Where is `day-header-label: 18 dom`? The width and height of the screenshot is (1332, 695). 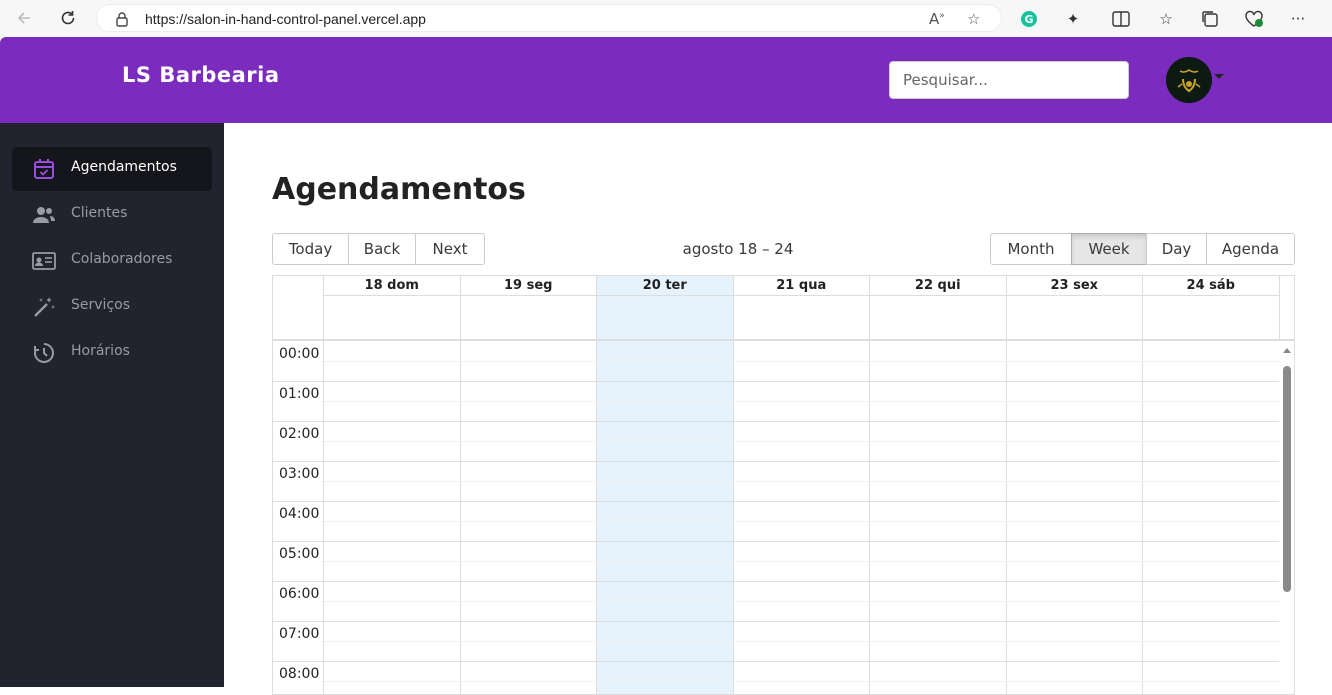
day-header-label: 18 dom is located at coordinates (392, 286).